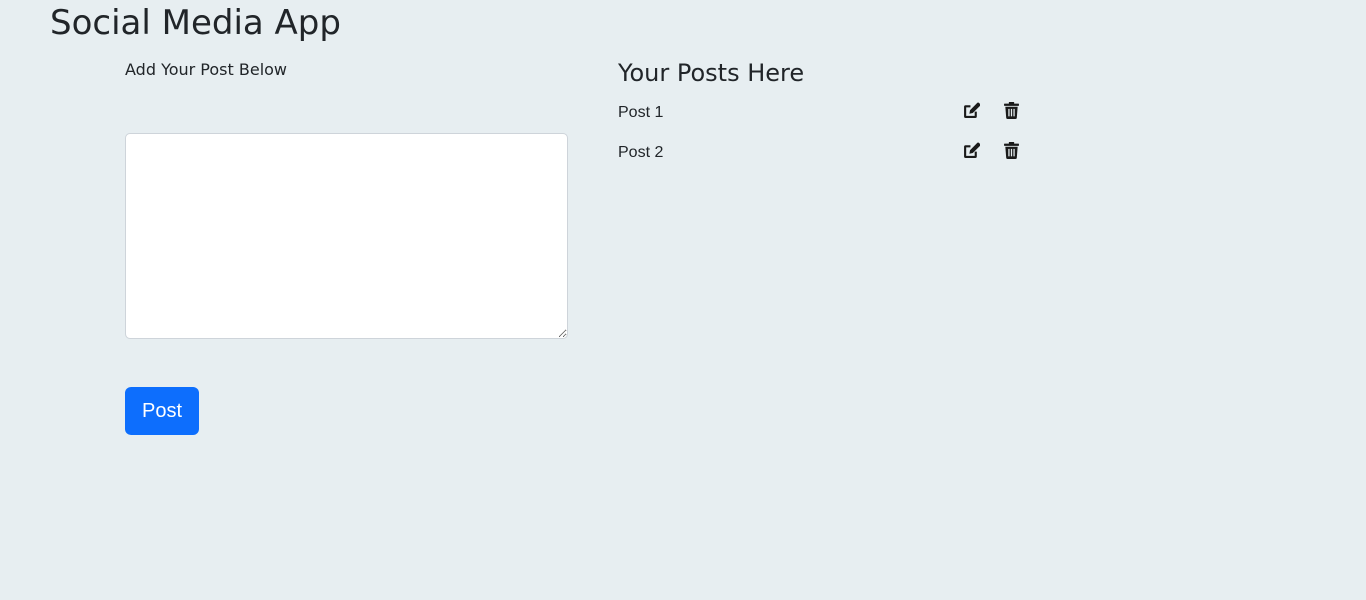 The height and width of the screenshot is (600, 1366). What do you see at coordinates (711, 73) in the screenshot?
I see `posts-heading: Your Posts Here` at bounding box center [711, 73].